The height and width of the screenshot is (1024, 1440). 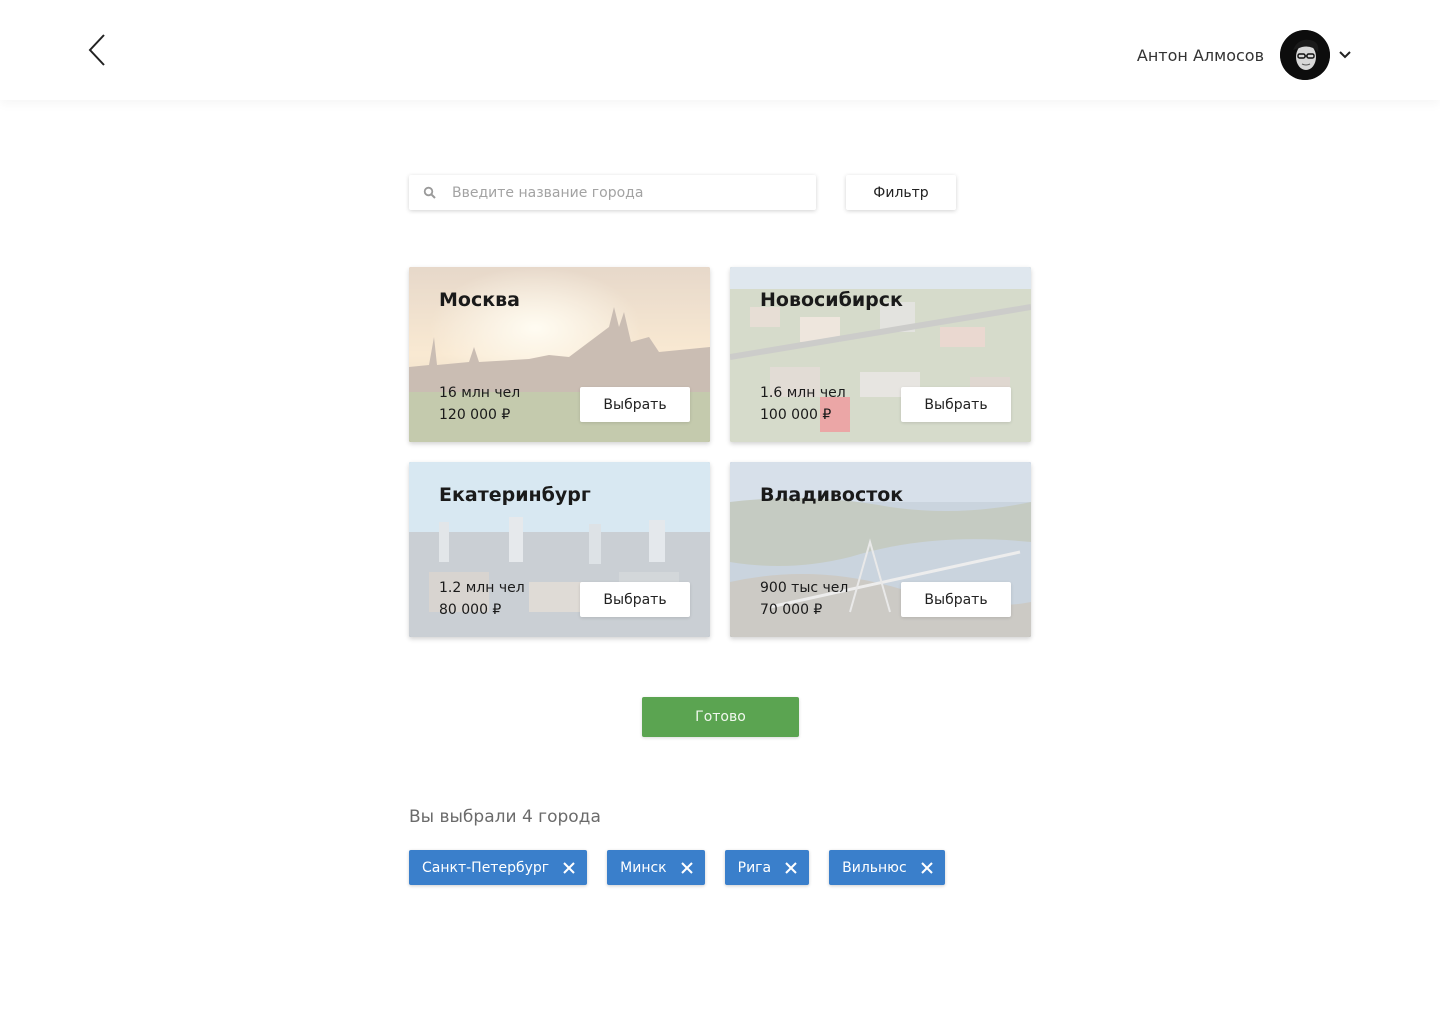 What do you see at coordinates (475, 415) in the screenshot?
I see `city-price: 120 000 ₽` at bounding box center [475, 415].